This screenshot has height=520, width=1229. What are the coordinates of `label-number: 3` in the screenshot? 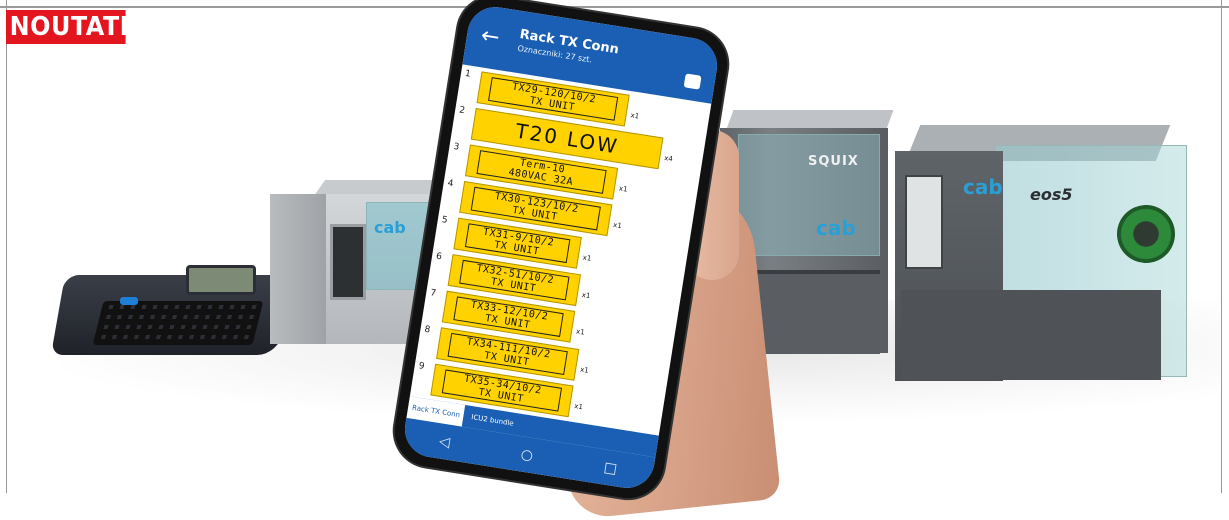 It's located at (456, 147).